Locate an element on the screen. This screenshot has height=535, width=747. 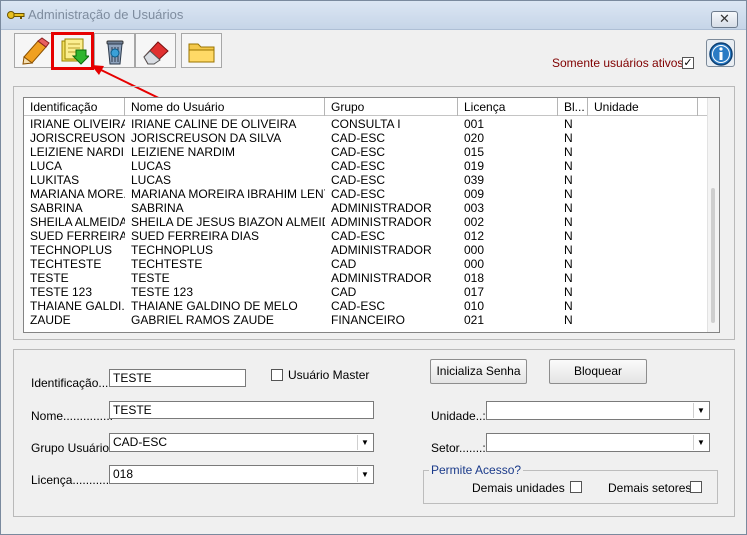
cell-identificacao: ZAUDE is located at coordinates (50, 320).